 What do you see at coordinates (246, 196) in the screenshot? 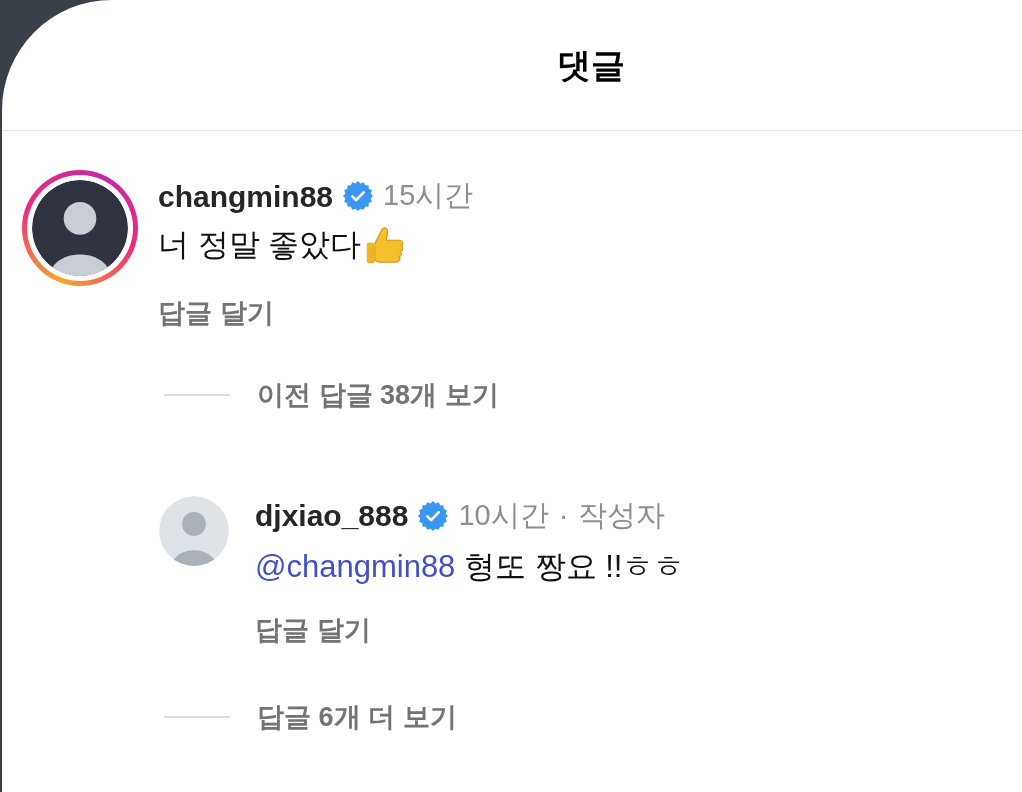
I see `username: changmin88` at bounding box center [246, 196].